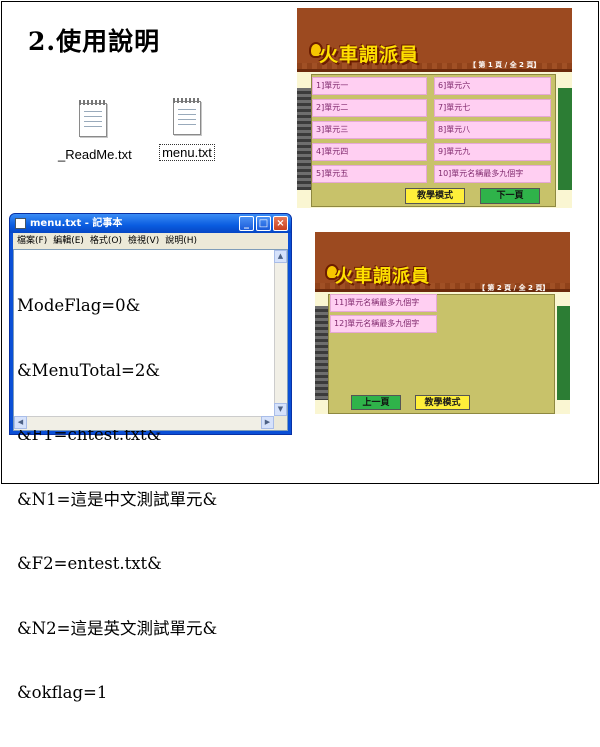  I want to click on text-line: &N1=這是中文測試單元&, so click(117, 499).